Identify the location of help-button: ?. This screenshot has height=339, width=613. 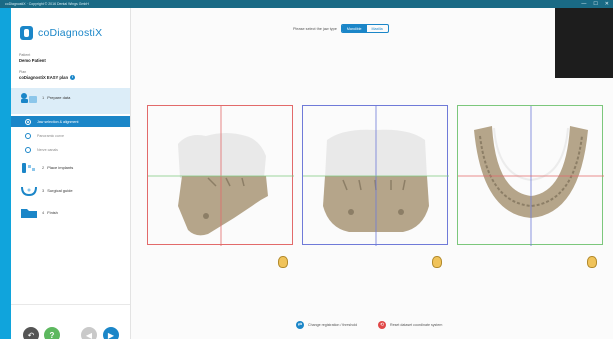
(52, 333).